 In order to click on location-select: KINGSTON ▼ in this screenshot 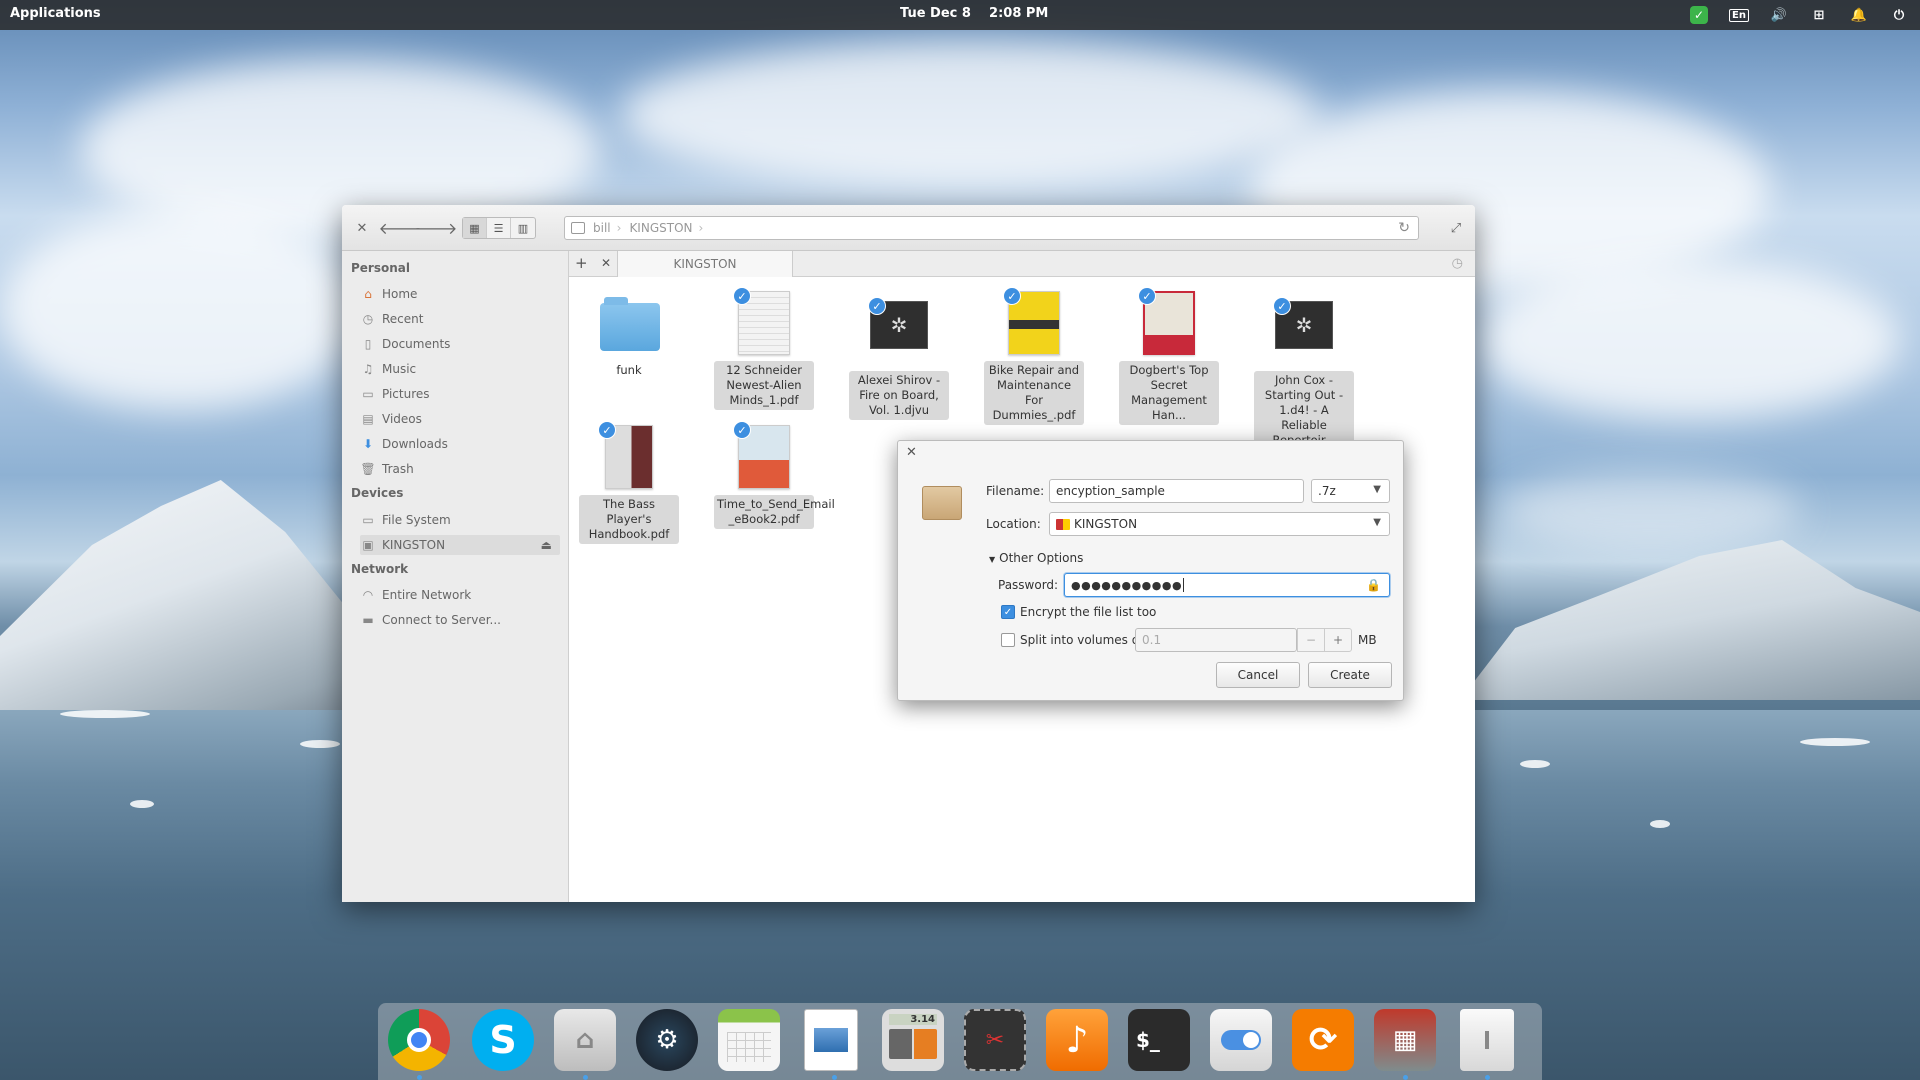, I will do `click(1219, 524)`.